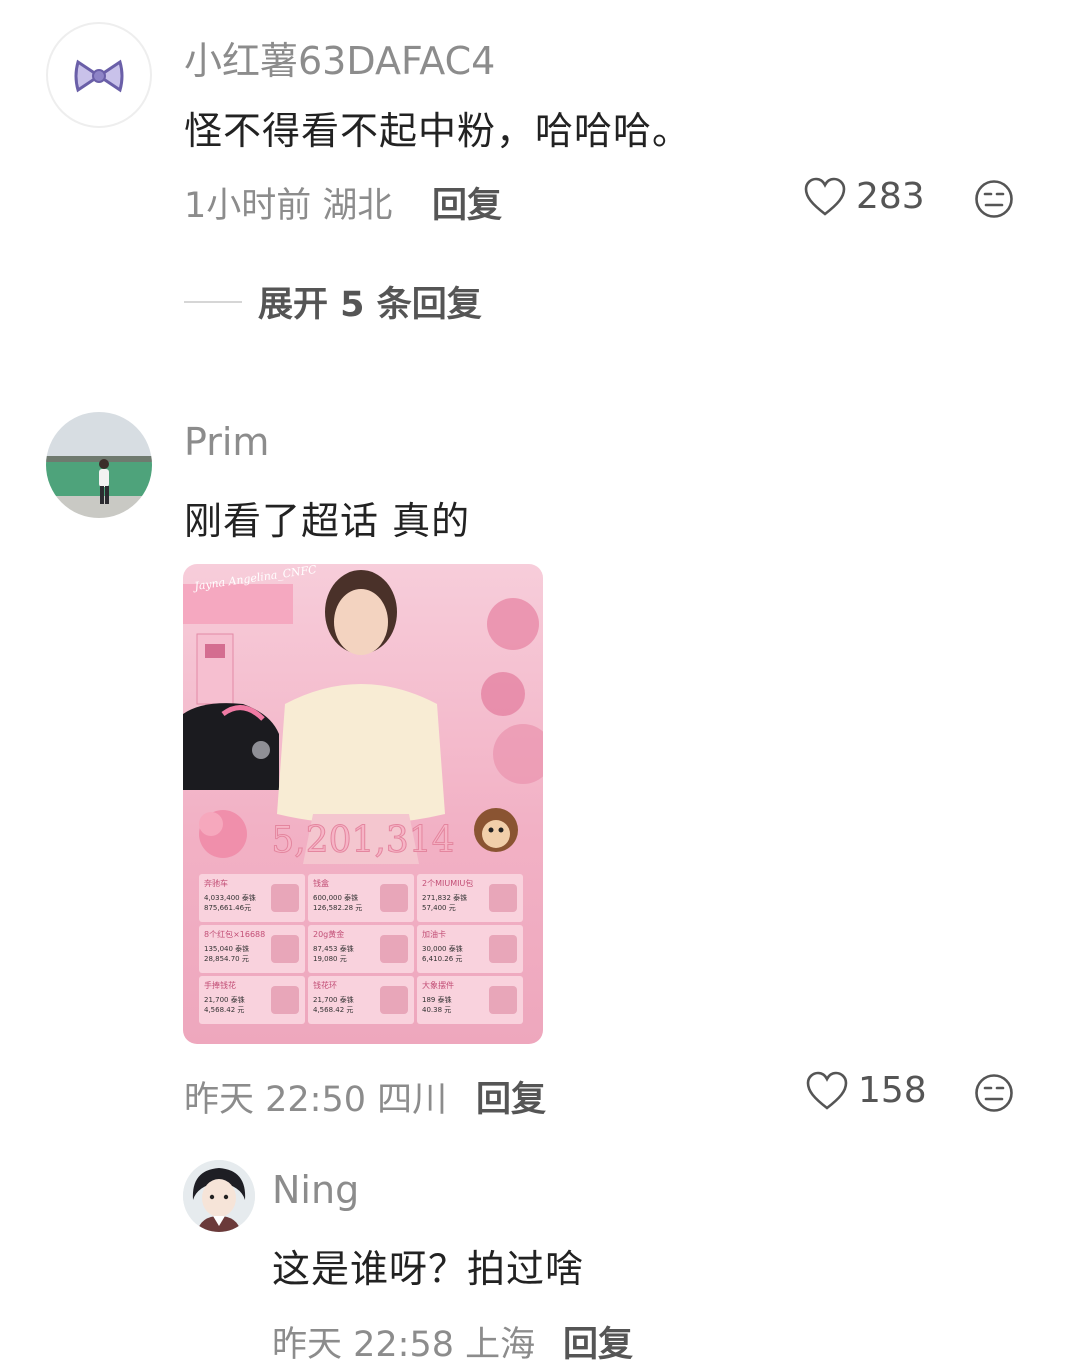 The height and width of the screenshot is (1372, 1080). I want to click on gift-name: 手捧钱花, so click(220, 985).